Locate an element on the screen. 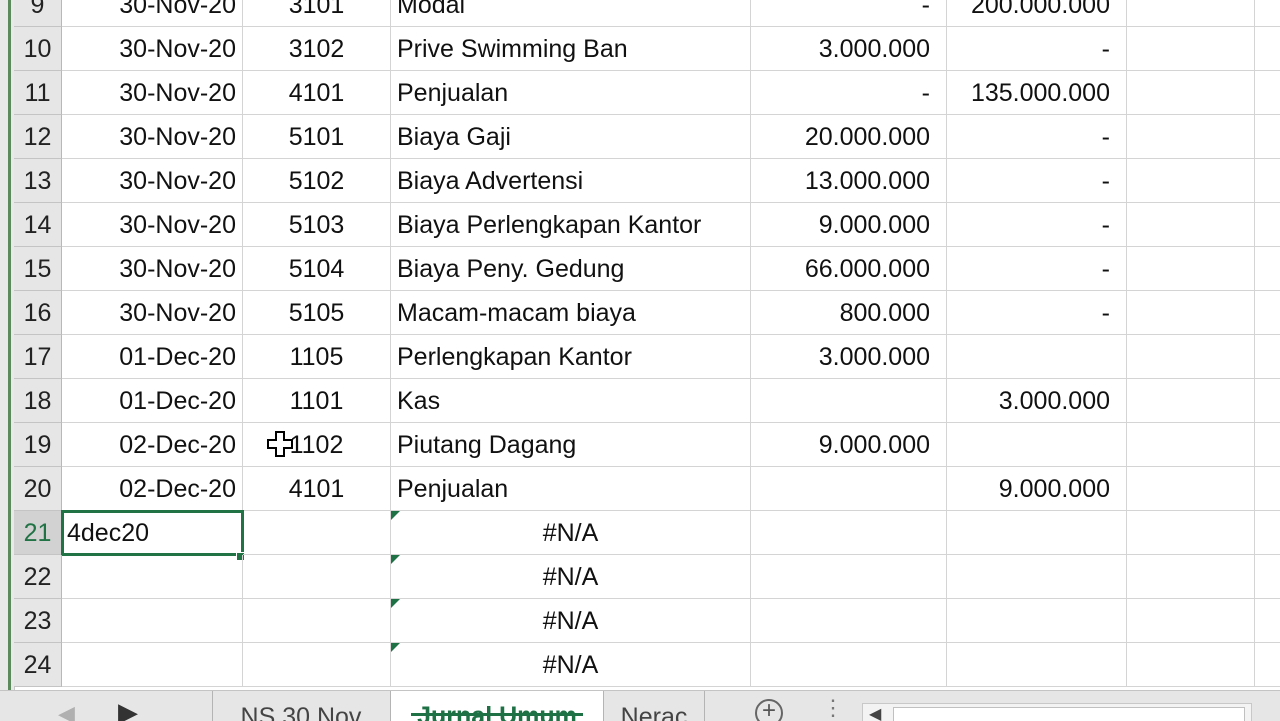  row-header: 17 is located at coordinates (38, 357).